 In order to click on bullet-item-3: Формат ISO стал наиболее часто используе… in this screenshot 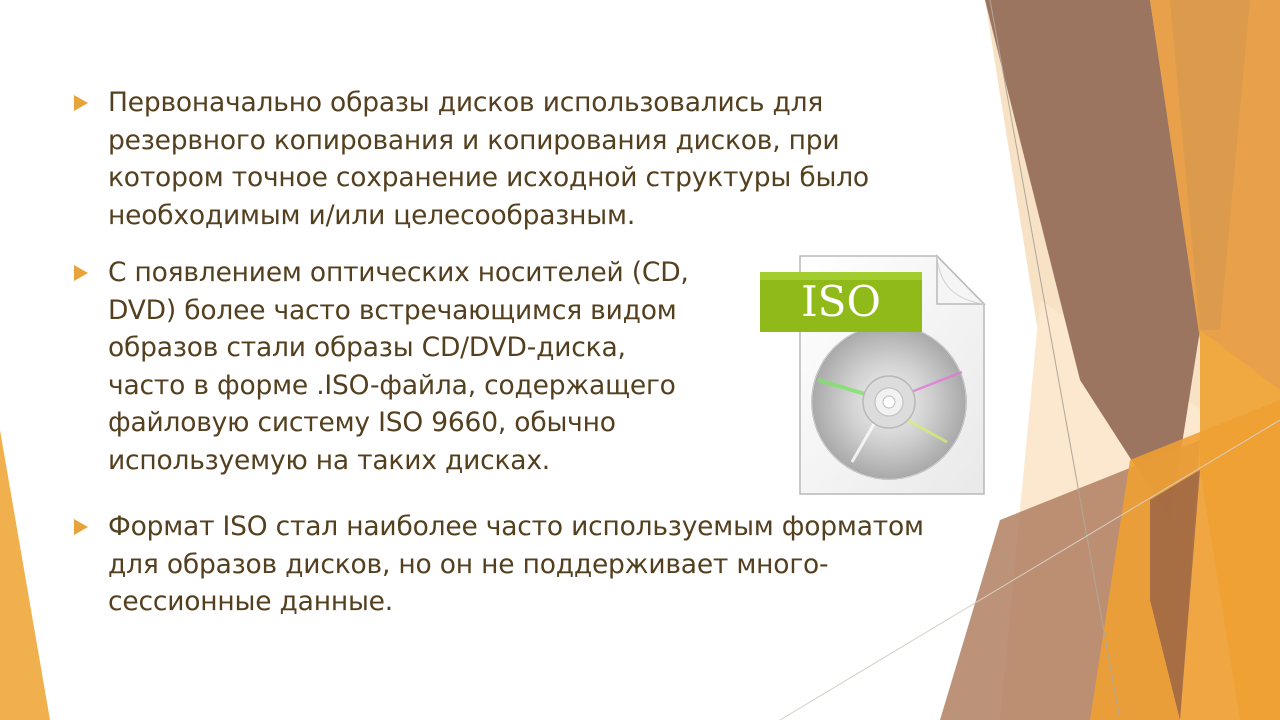, I will do `click(541, 564)`.